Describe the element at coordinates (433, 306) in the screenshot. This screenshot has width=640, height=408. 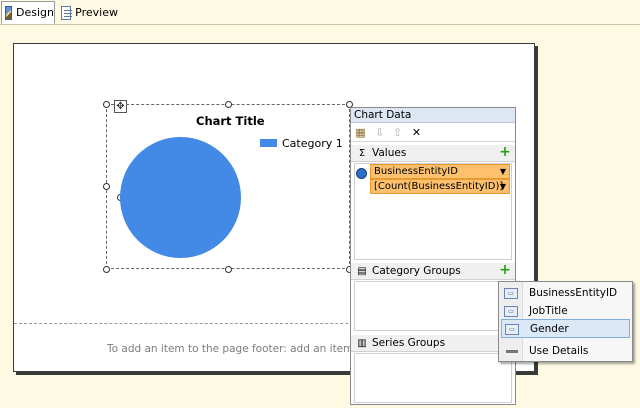
I see `category-groups-drop-zone` at that location.